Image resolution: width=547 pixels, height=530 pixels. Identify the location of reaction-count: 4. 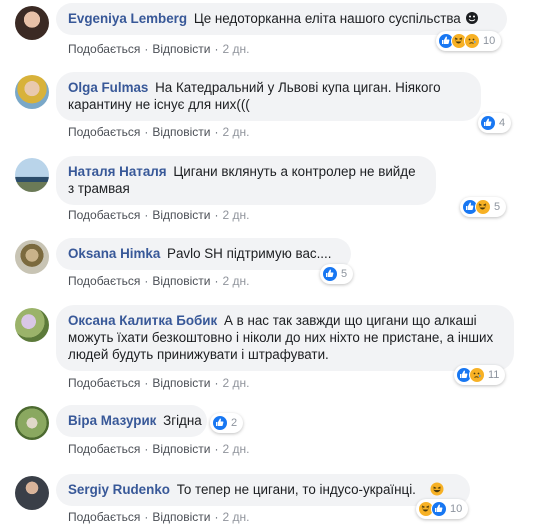
(502, 123).